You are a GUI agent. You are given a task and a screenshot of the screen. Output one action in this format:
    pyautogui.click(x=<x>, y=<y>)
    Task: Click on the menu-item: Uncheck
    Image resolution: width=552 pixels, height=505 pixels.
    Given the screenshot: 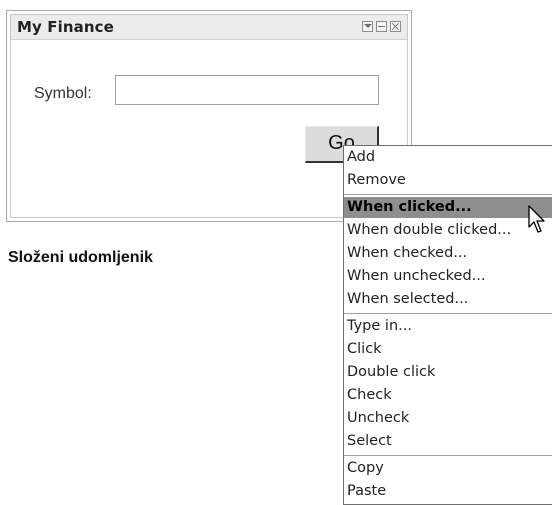 What is the action you would take?
    pyautogui.click(x=448, y=418)
    